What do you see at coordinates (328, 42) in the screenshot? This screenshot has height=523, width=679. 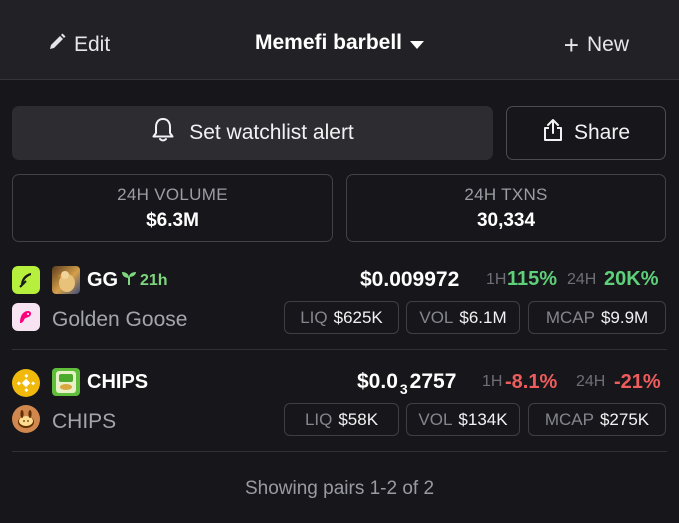 I see `watchlist-title: Memefi barbell` at bounding box center [328, 42].